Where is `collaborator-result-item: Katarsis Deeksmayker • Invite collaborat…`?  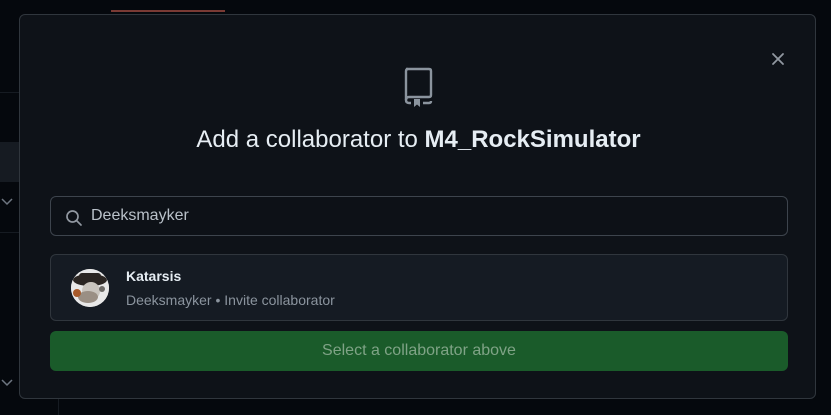 collaborator-result-item: Katarsis Deeksmayker • Invite collaborat… is located at coordinates (419, 287).